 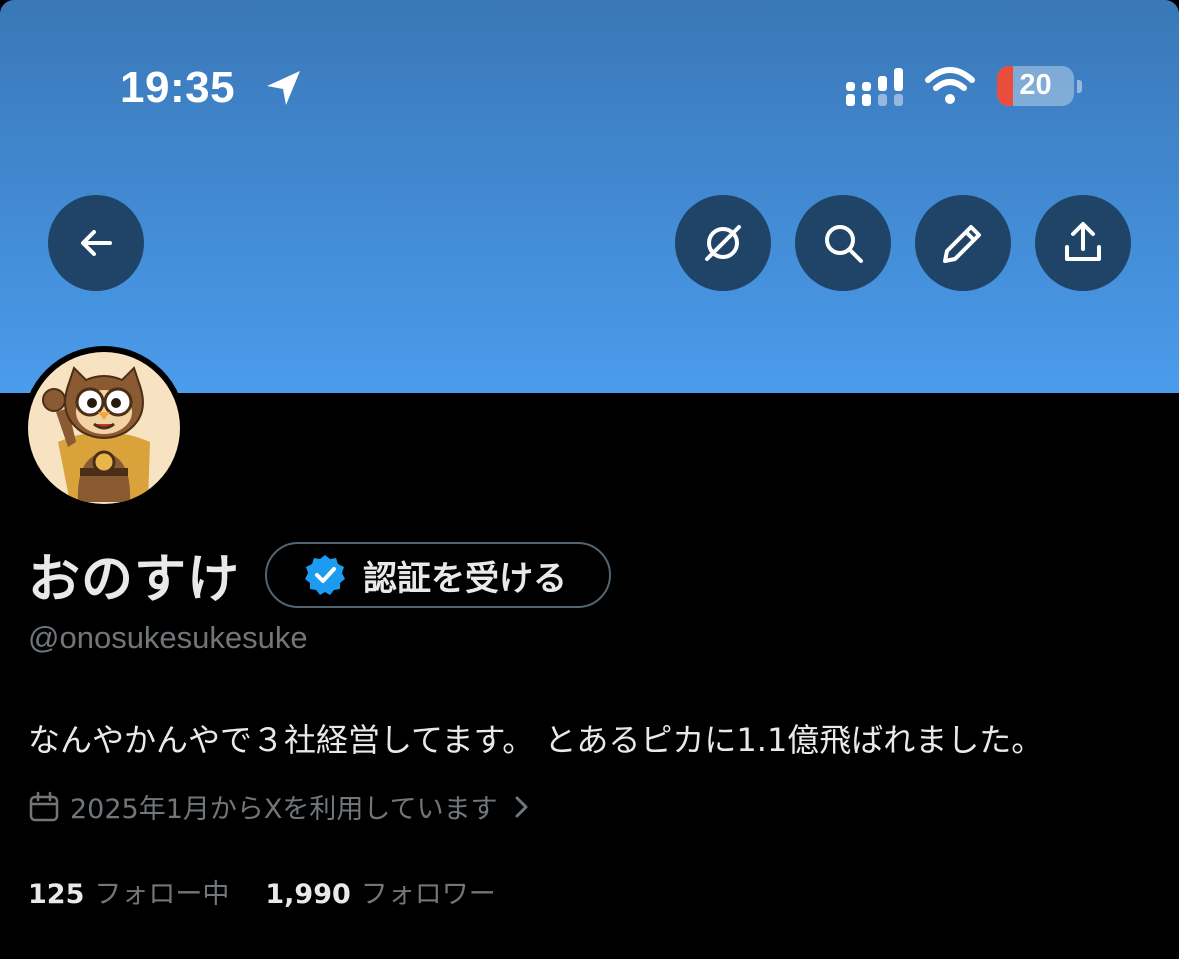 I want to click on profile-avatar, so click(x=104, y=428).